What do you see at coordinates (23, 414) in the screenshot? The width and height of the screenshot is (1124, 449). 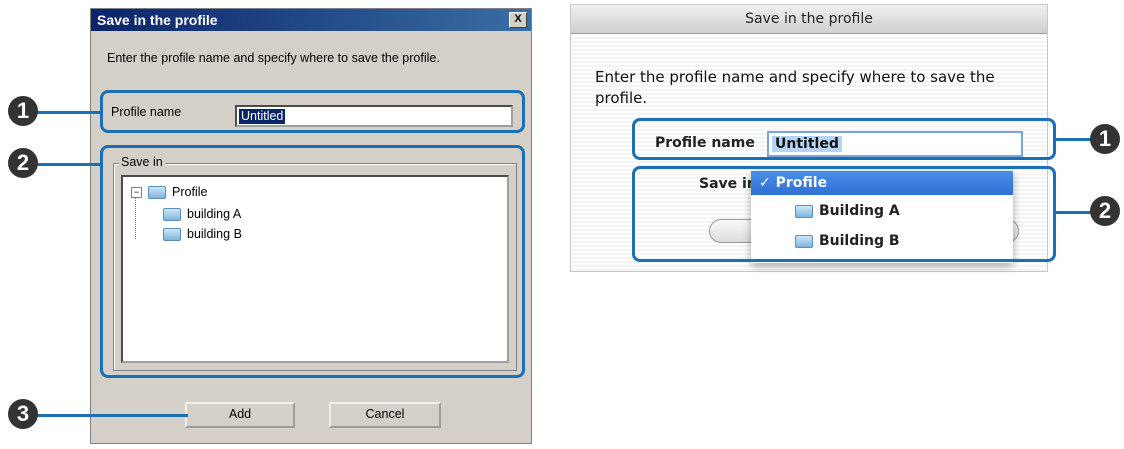 I see `callout-number-3: 3` at bounding box center [23, 414].